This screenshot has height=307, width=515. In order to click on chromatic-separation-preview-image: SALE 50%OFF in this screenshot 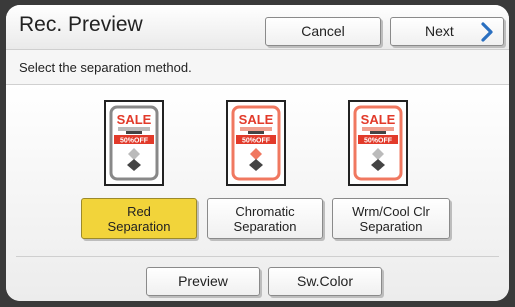, I will do `click(256, 143)`.